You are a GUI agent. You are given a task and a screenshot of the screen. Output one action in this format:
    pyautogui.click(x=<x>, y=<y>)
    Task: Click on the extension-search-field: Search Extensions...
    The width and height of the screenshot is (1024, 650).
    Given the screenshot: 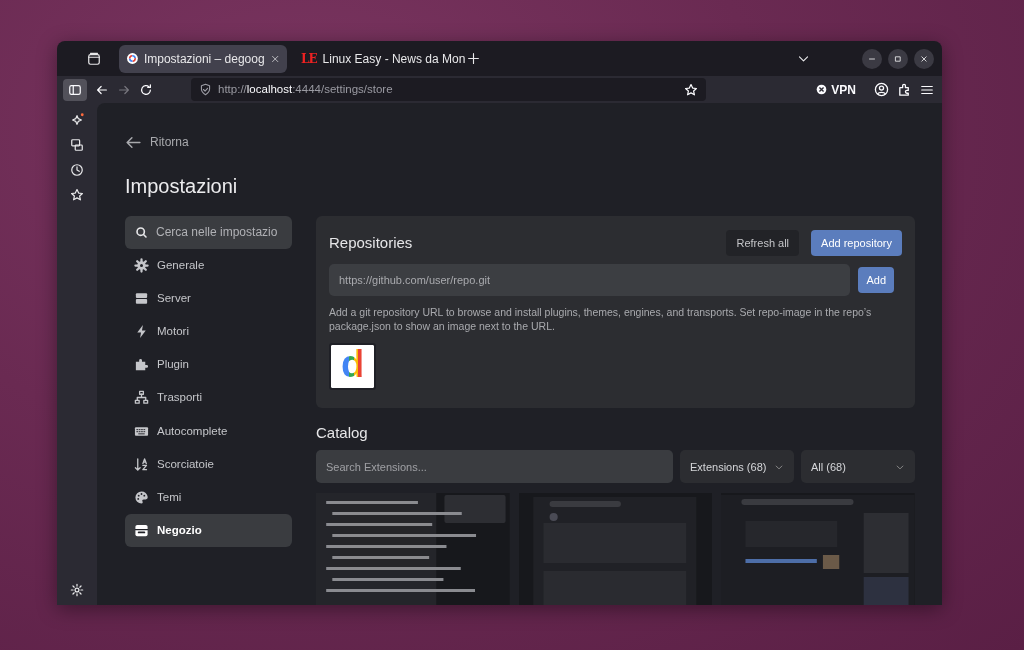 What is the action you would take?
    pyautogui.click(x=494, y=467)
    